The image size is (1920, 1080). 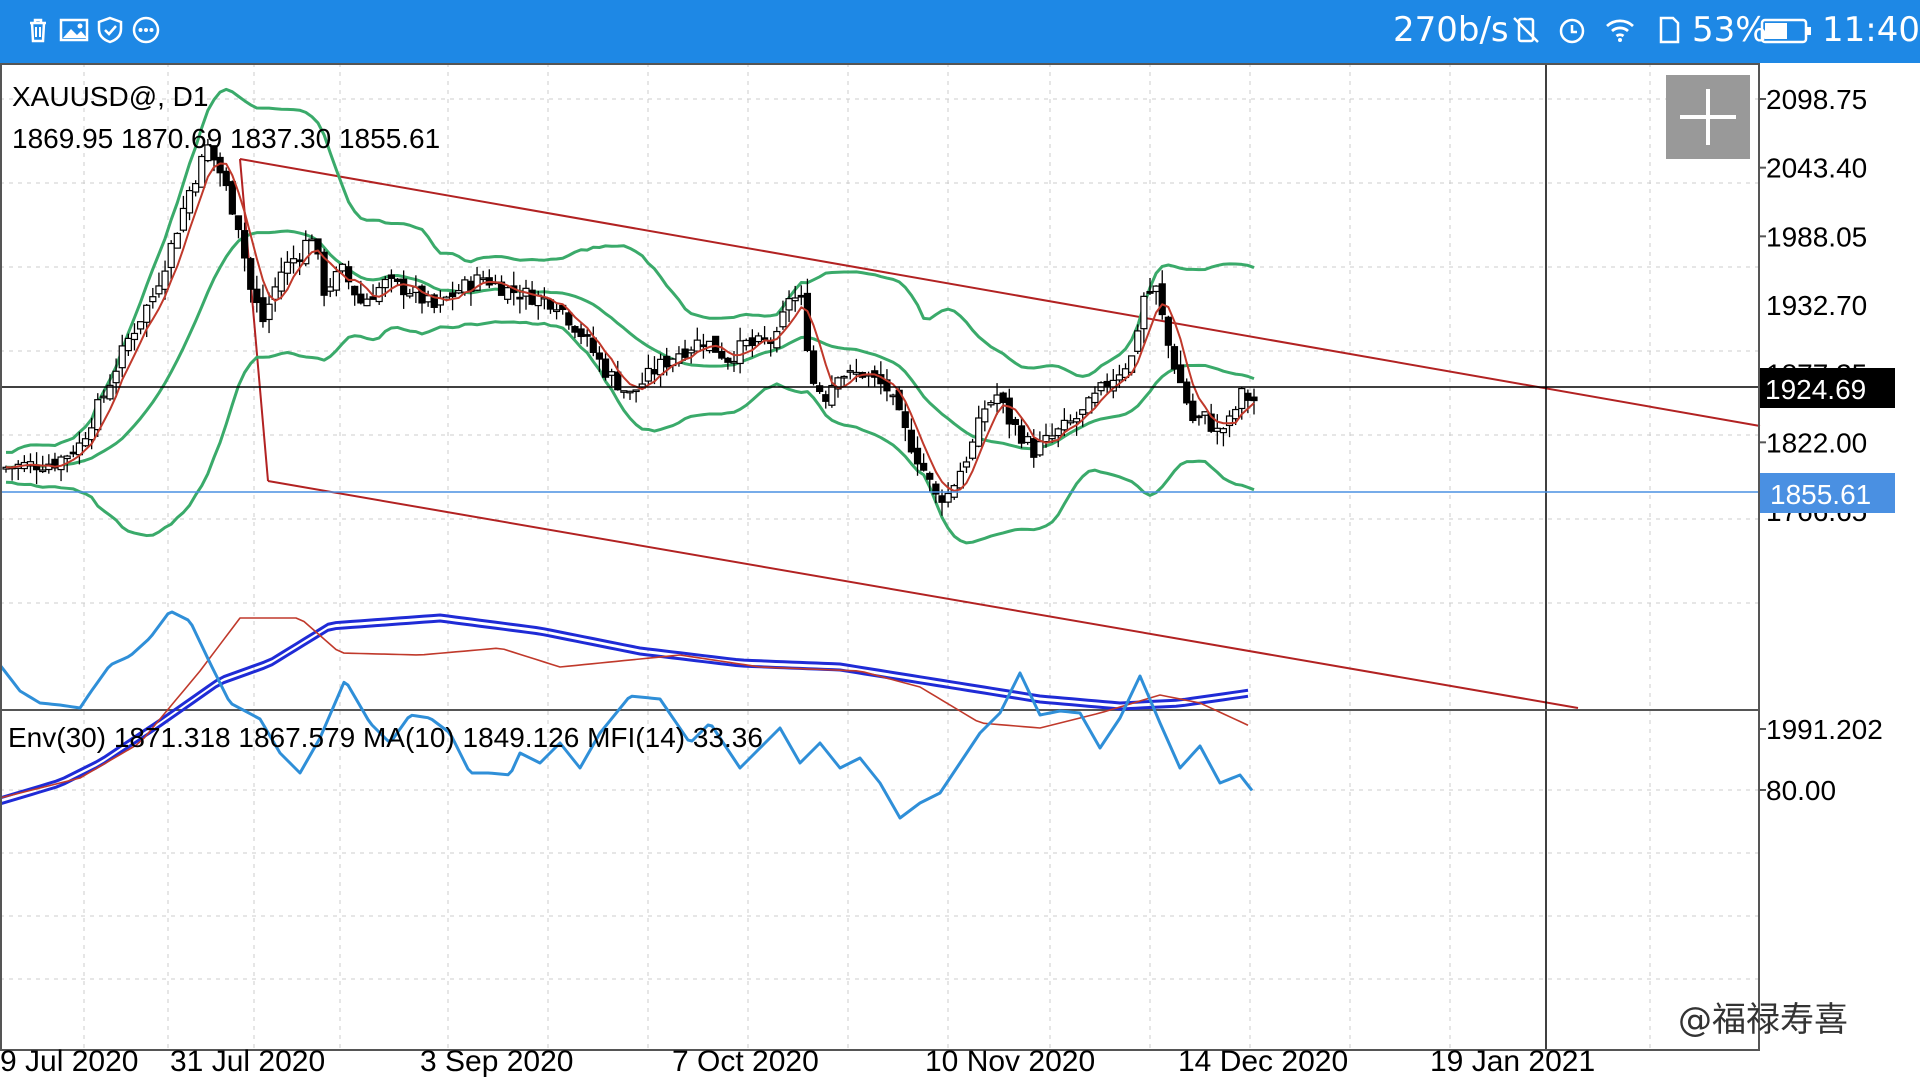 What do you see at coordinates (74, 30) in the screenshot?
I see `image-icon` at bounding box center [74, 30].